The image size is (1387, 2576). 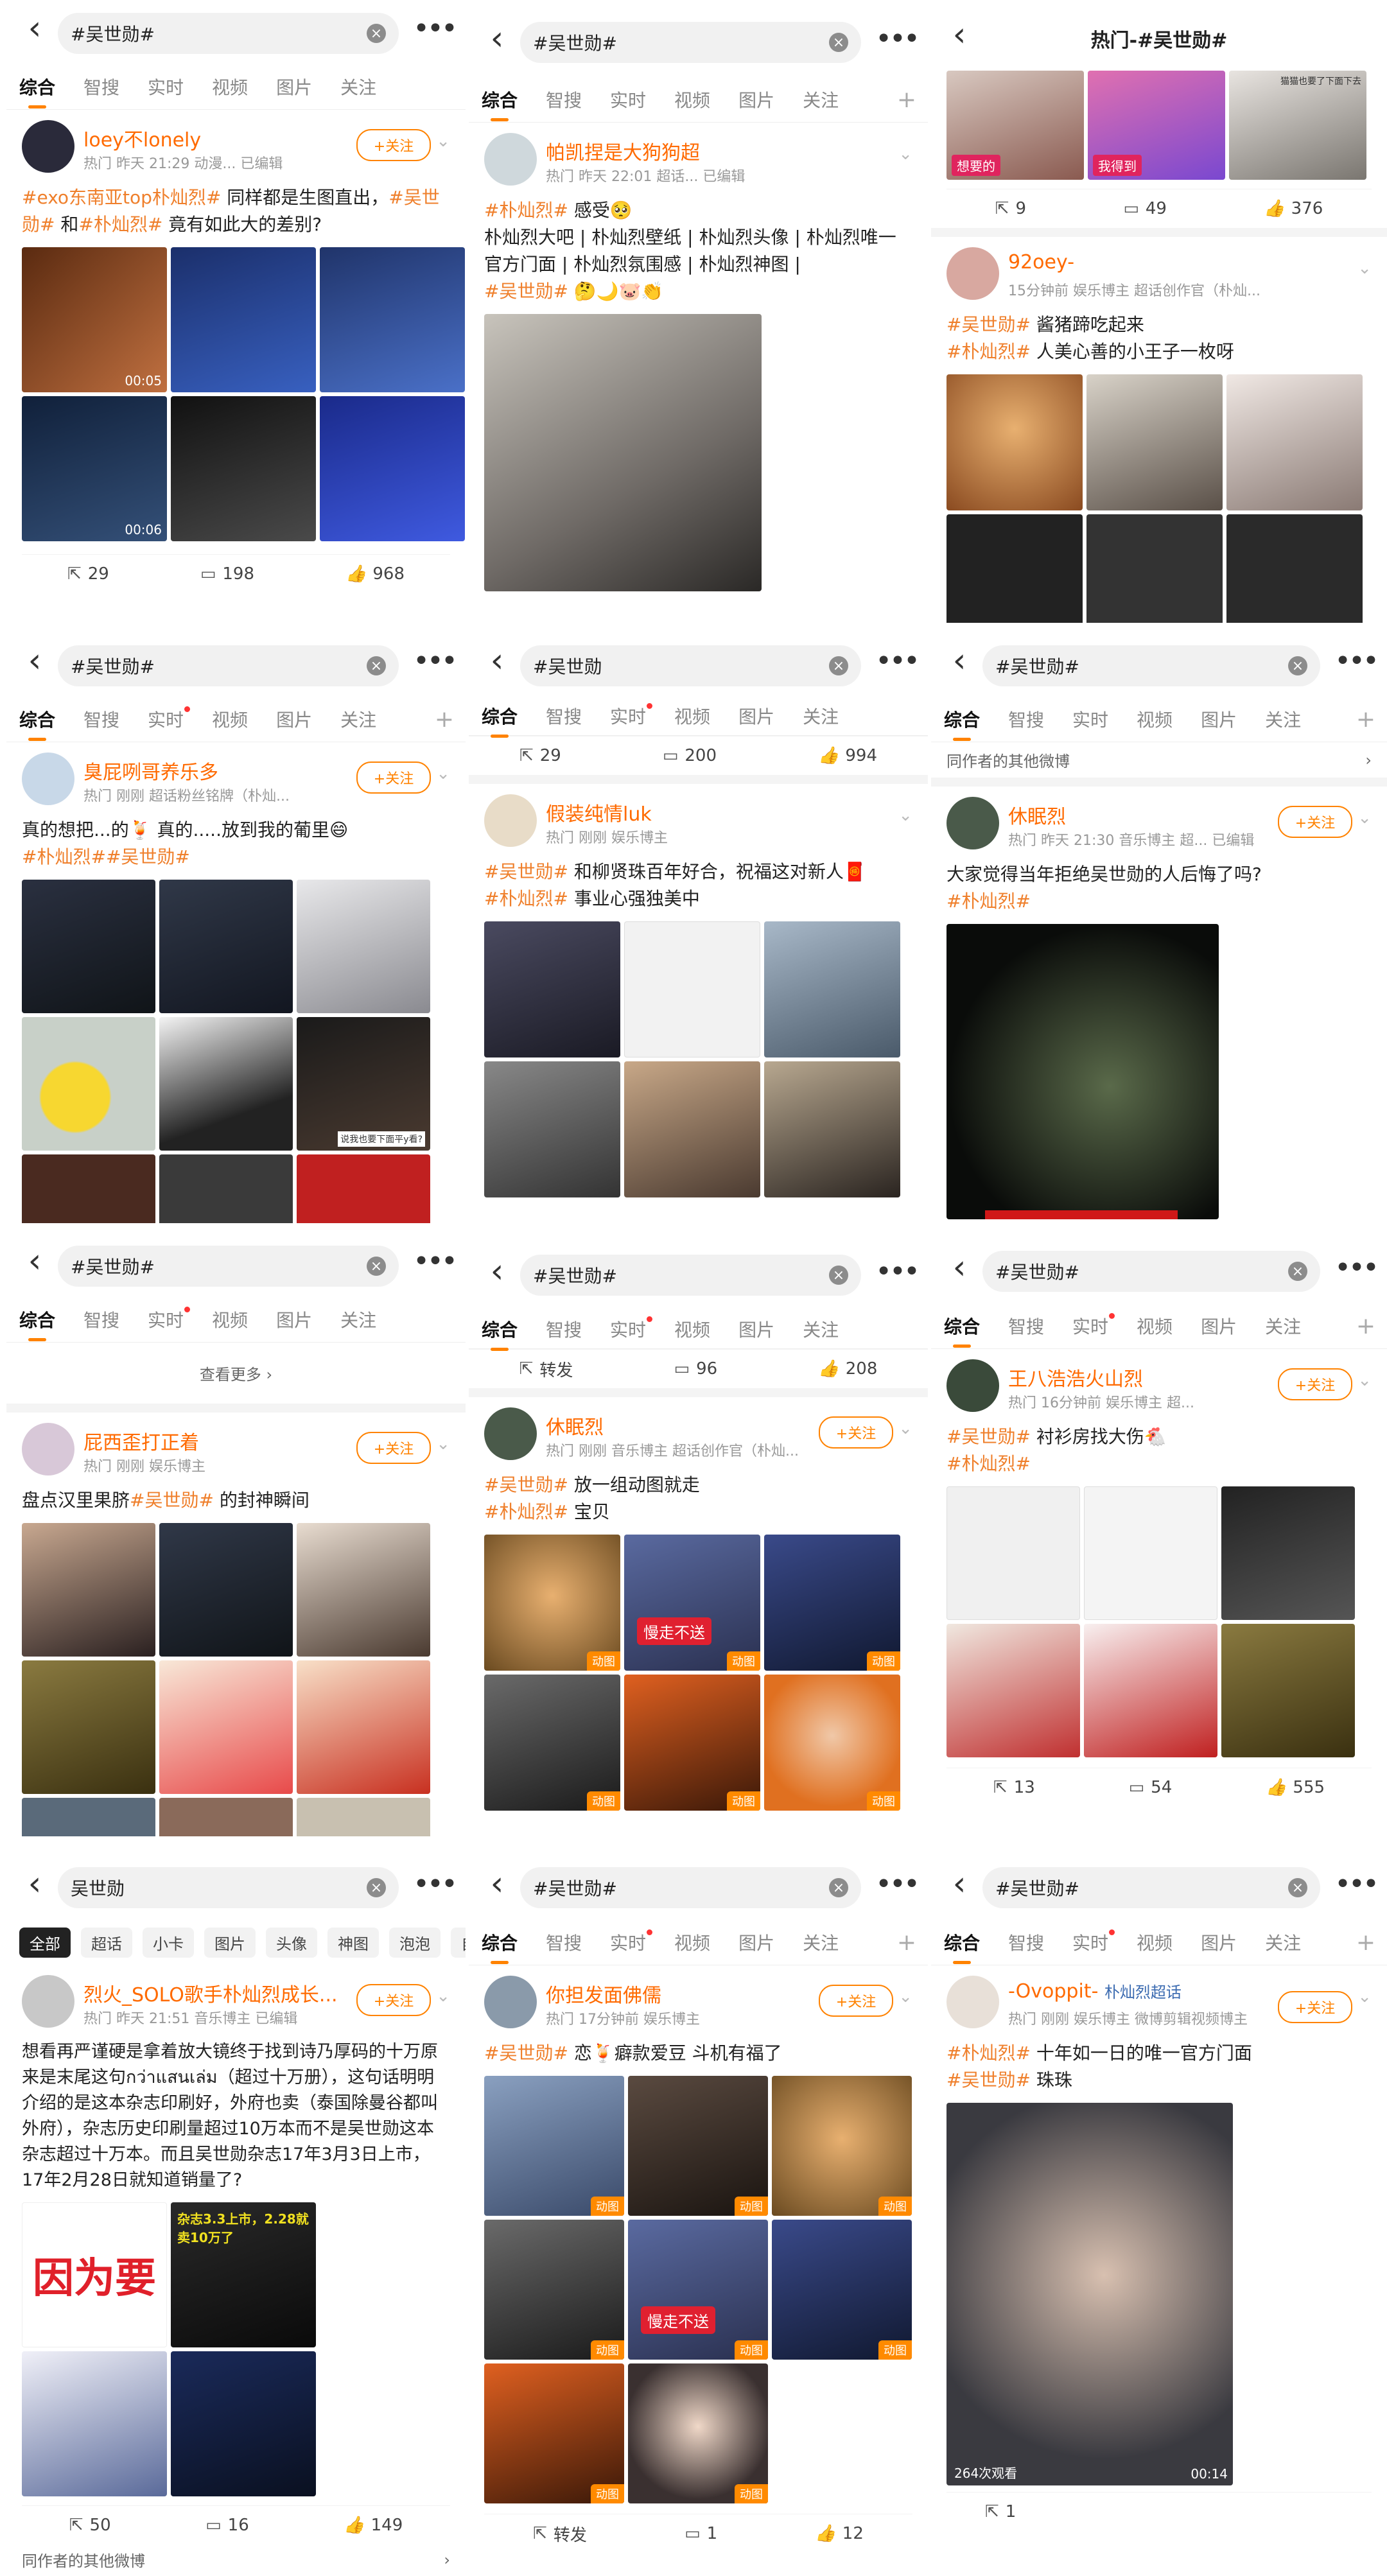 What do you see at coordinates (373, 2525) in the screenshot?
I see `like-button: 👍 149` at bounding box center [373, 2525].